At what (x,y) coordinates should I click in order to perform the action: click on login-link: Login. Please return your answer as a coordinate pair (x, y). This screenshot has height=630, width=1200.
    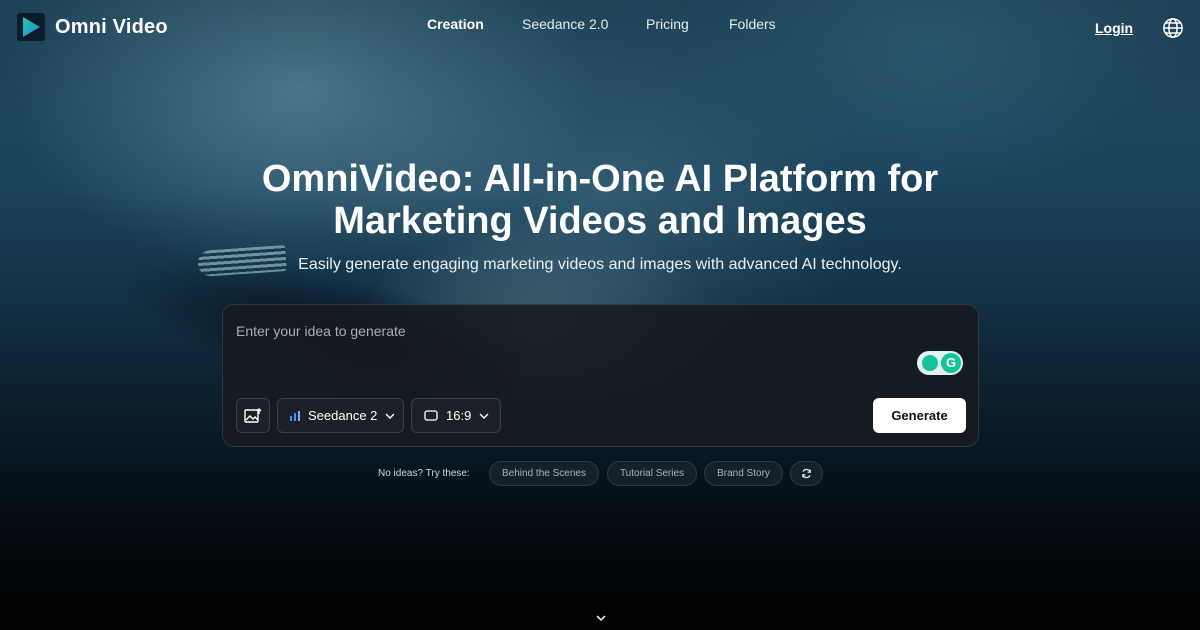
    Looking at the image, I should click on (1114, 28).